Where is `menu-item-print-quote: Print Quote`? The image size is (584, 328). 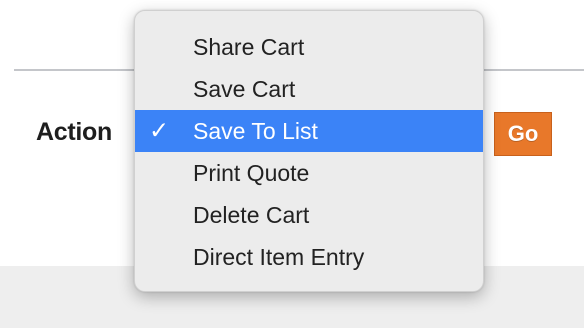 menu-item-print-quote: Print Quote is located at coordinates (309, 173).